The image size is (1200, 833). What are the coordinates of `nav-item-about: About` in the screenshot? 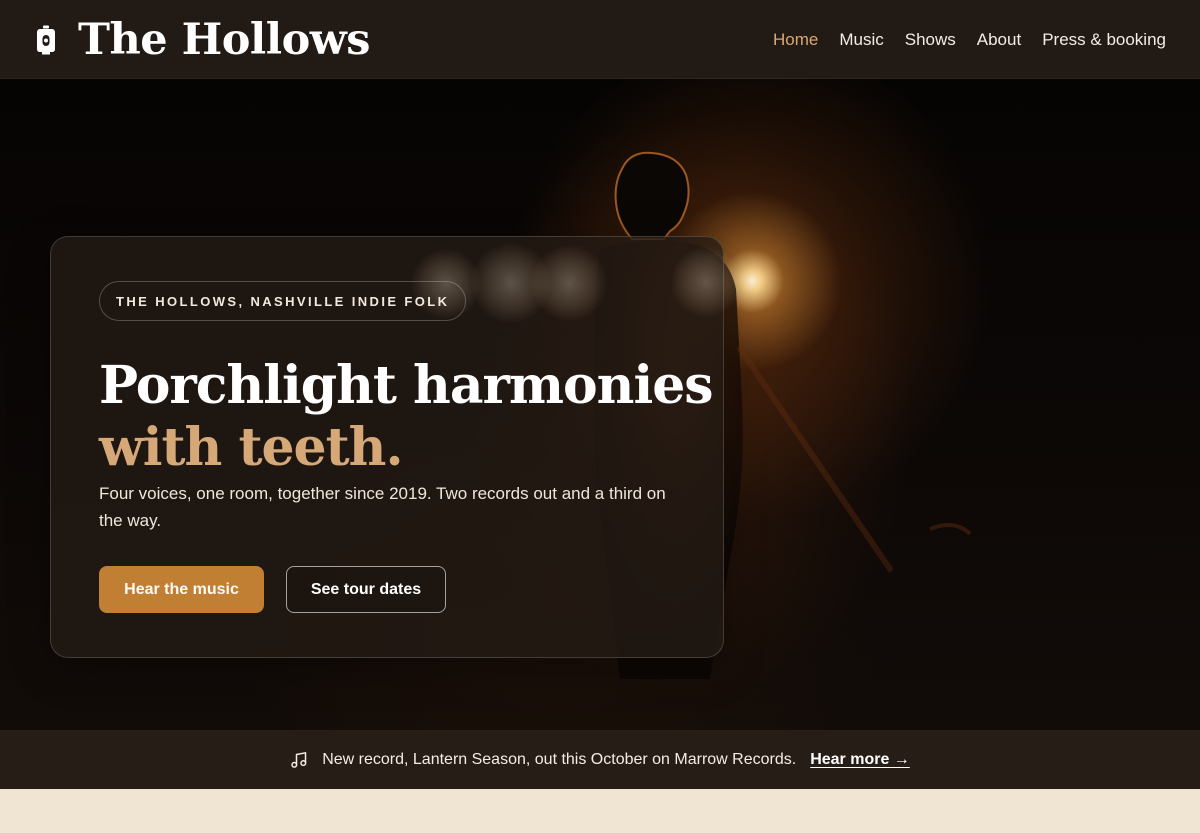 It's located at (999, 40).